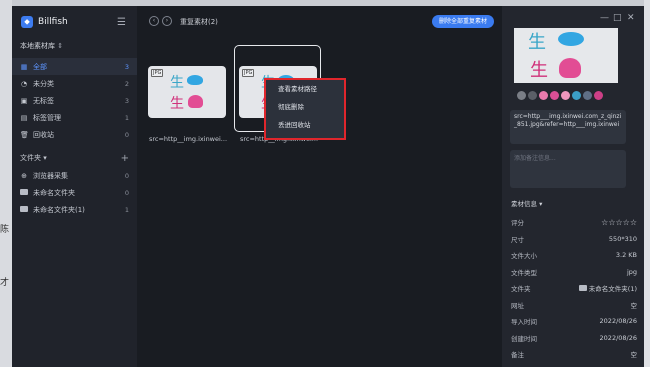 The width and height of the screenshot is (650, 367). What do you see at coordinates (524, 256) in the screenshot?
I see `info-key: 文件大小` at bounding box center [524, 256].